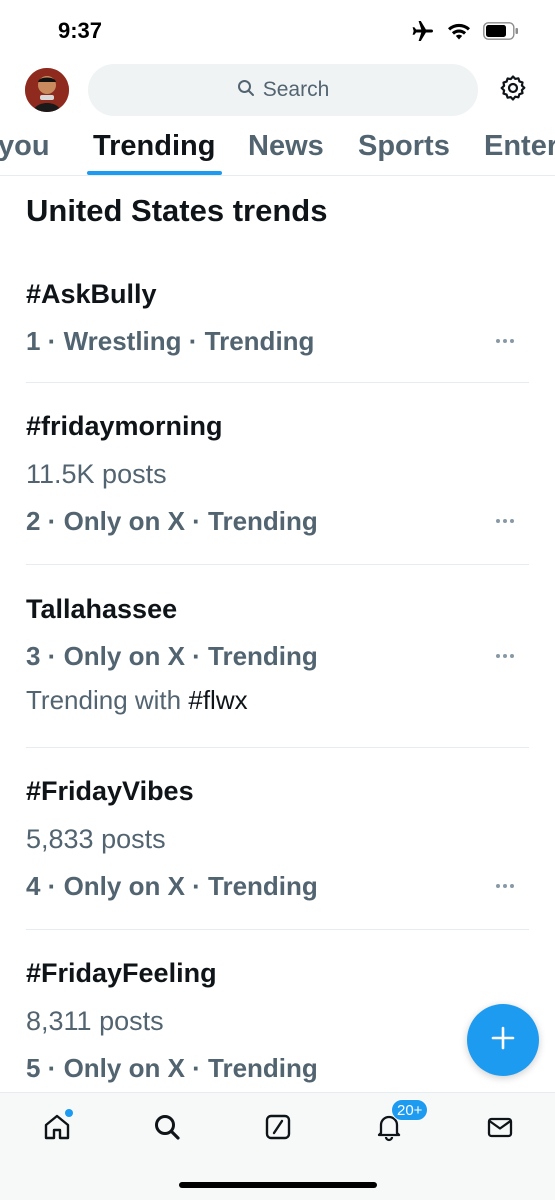 The image size is (555, 1200). I want to click on status-icons, so click(465, 31).